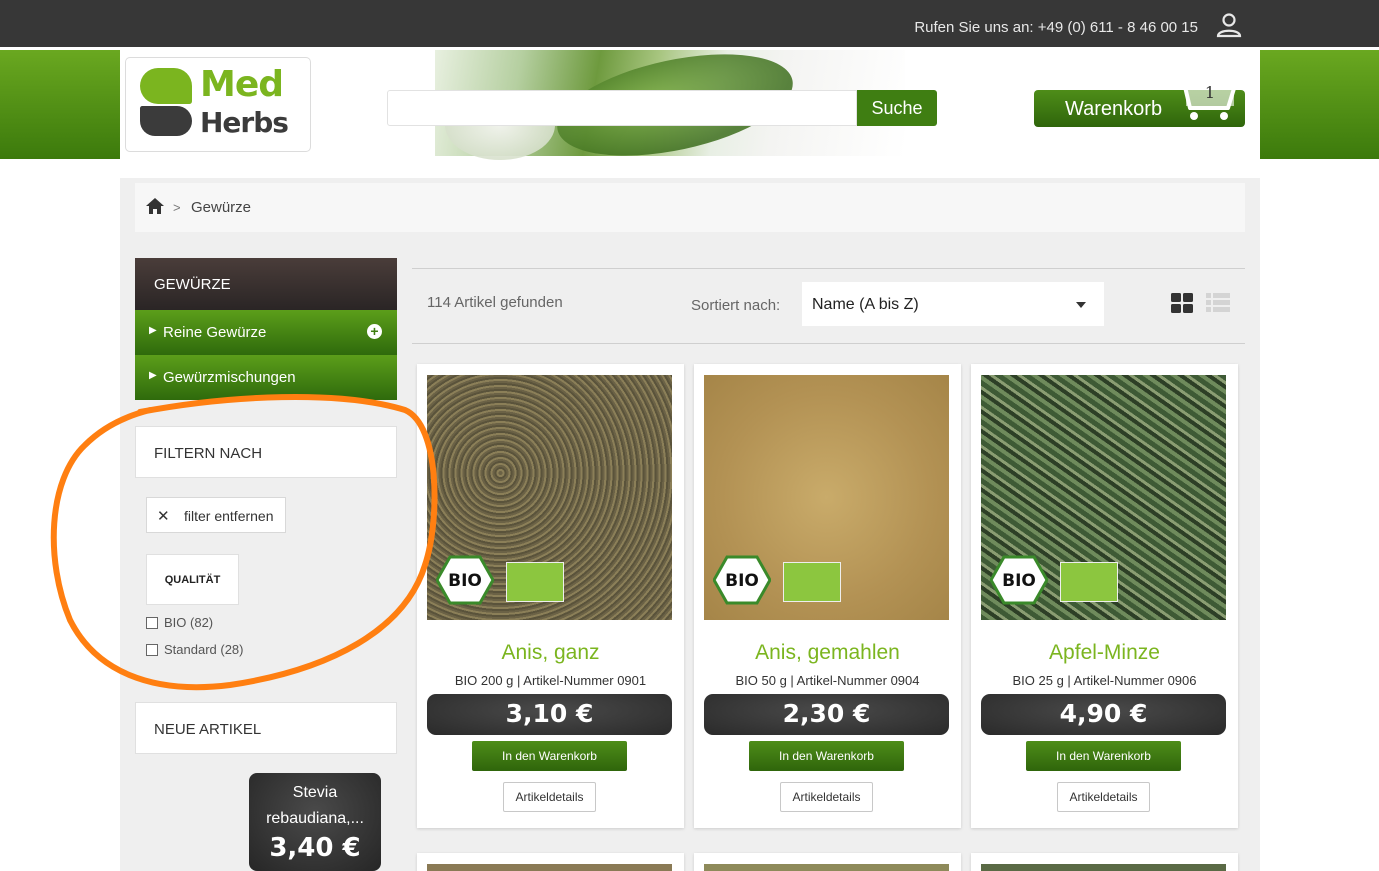 The width and height of the screenshot is (1379, 871). I want to click on list-view-icon, so click(1218, 303).